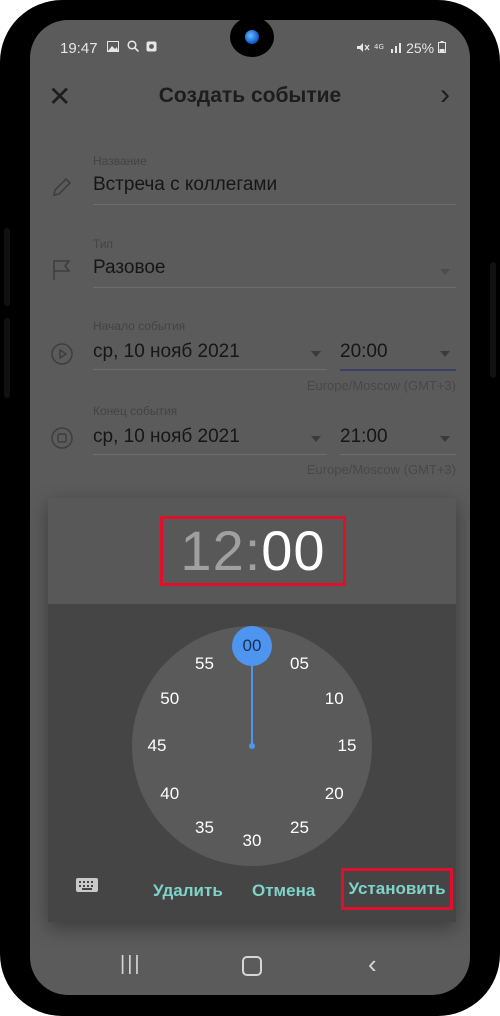 This screenshot has height=1016, width=500. I want to click on end-time-value: 21:00, so click(364, 436).